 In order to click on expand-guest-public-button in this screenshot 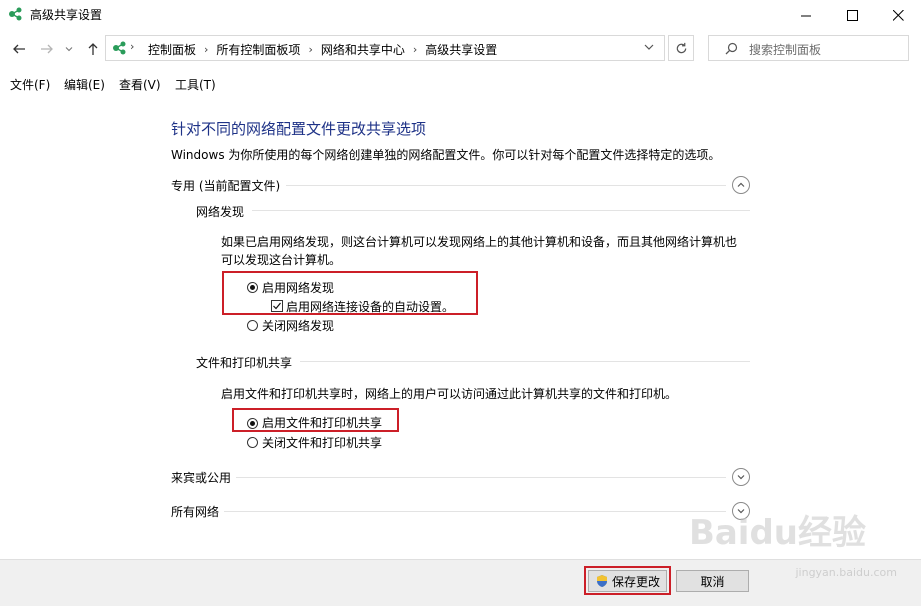, I will do `click(741, 477)`.